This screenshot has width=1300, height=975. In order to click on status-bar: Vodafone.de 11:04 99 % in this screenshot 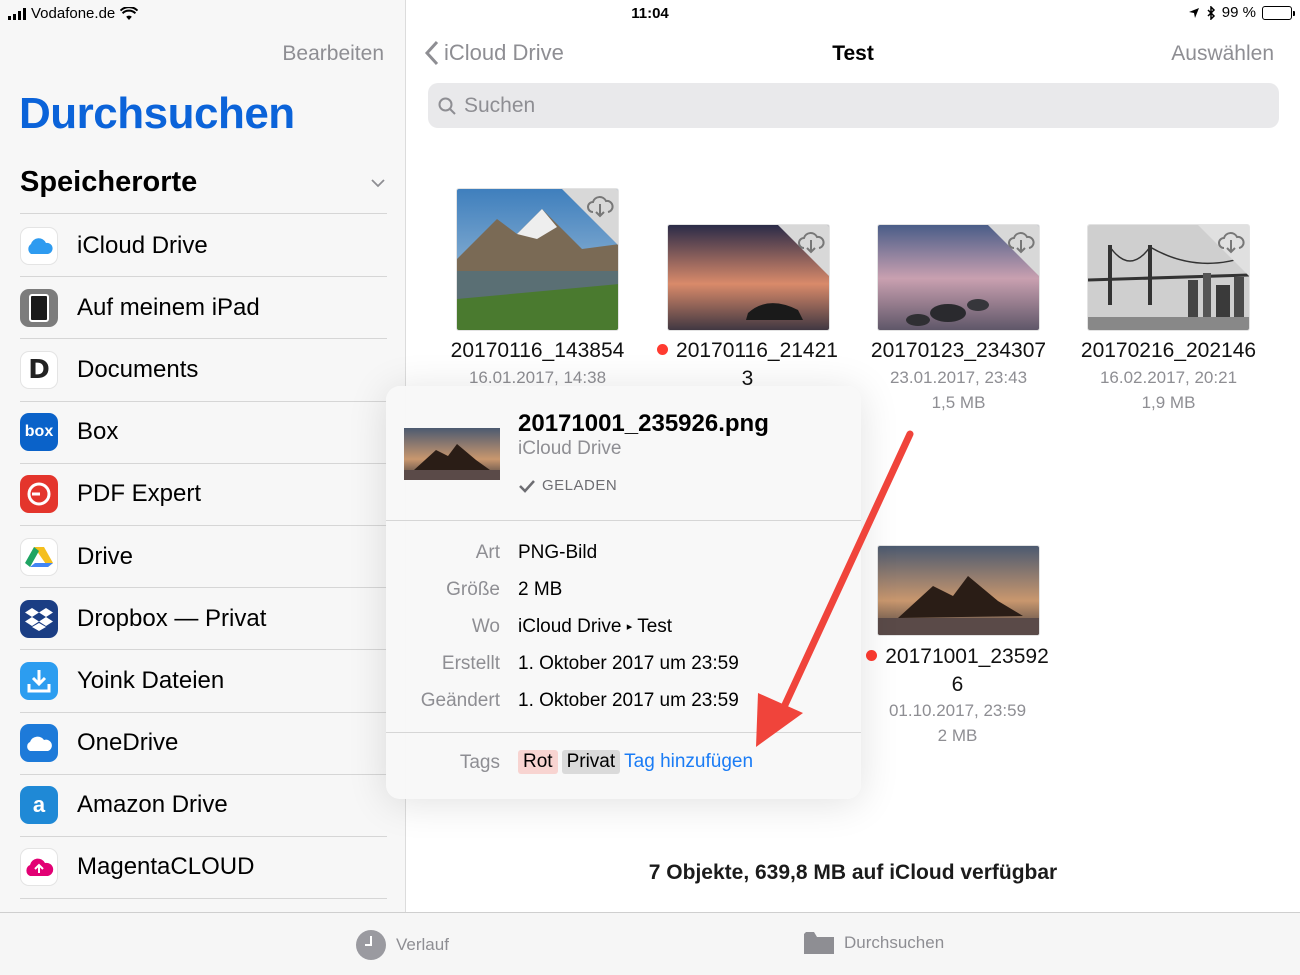, I will do `click(650, 14)`.